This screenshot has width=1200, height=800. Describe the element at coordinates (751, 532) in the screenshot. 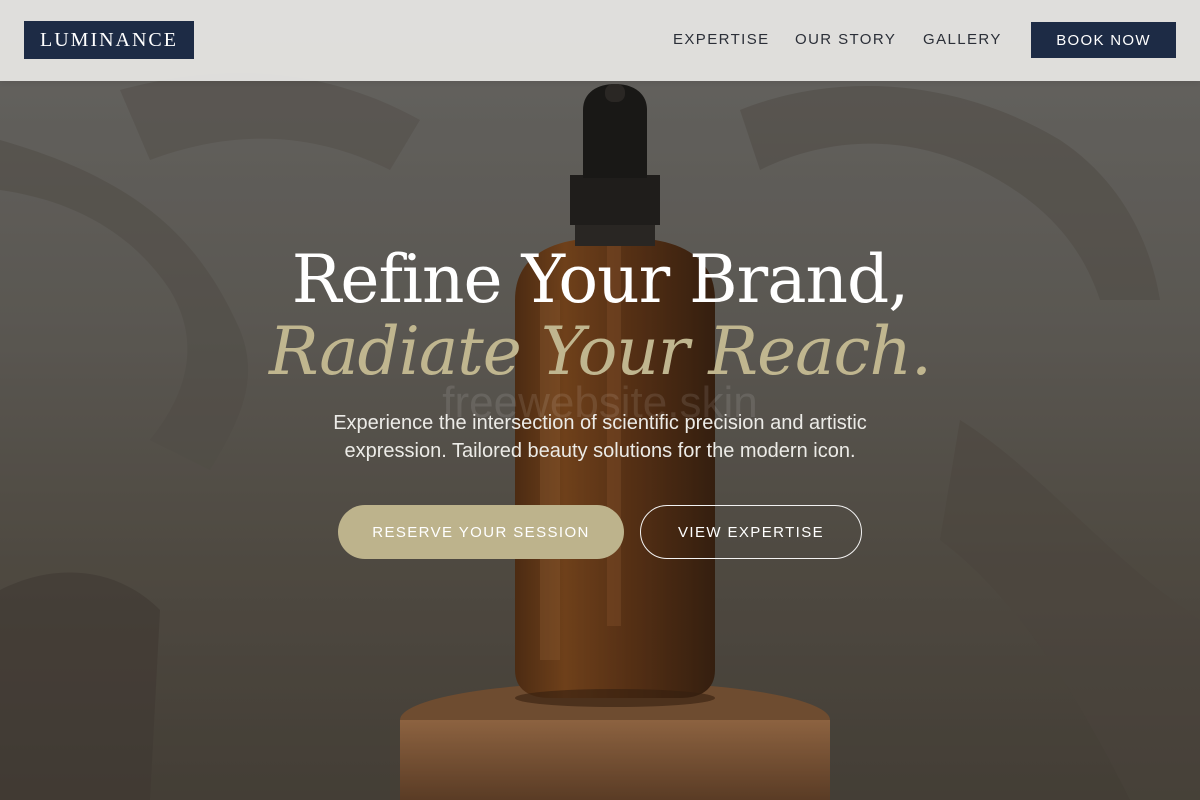

I see `view-expertise-button: VIEW EXPERTISE` at that location.